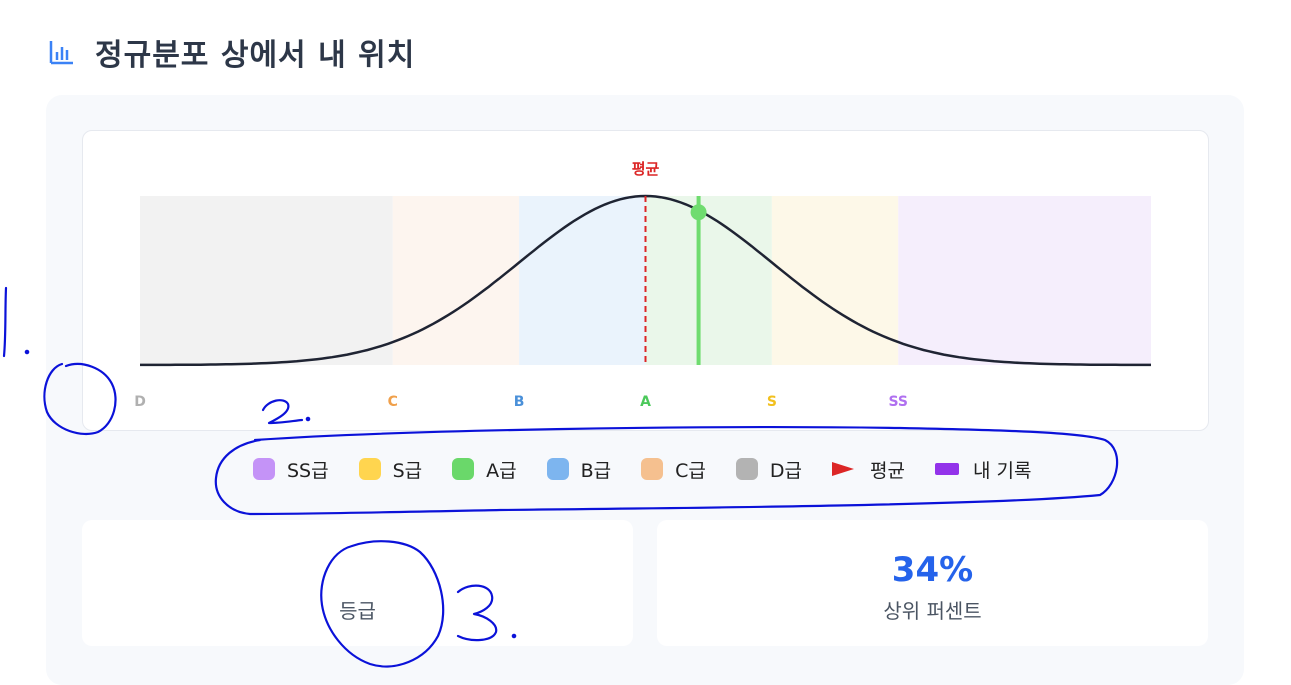  I want to click on grade-label: 등급, so click(357, 611).